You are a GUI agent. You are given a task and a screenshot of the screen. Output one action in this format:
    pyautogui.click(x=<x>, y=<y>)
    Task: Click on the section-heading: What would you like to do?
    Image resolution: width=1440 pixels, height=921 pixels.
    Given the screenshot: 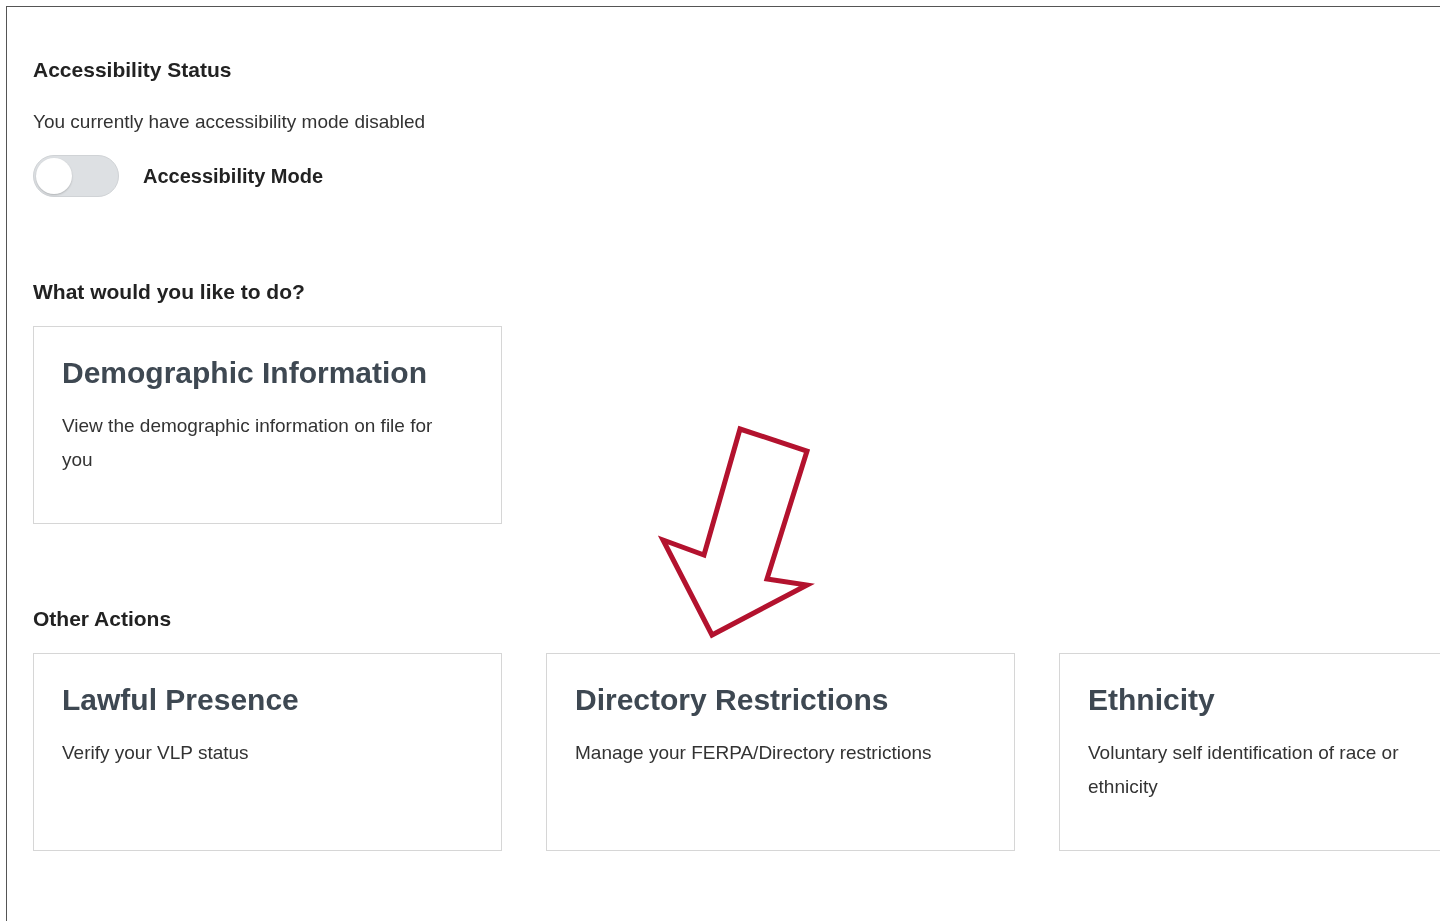 What is the action you would take?
    pyautogui.click(x=169, y=291)
    